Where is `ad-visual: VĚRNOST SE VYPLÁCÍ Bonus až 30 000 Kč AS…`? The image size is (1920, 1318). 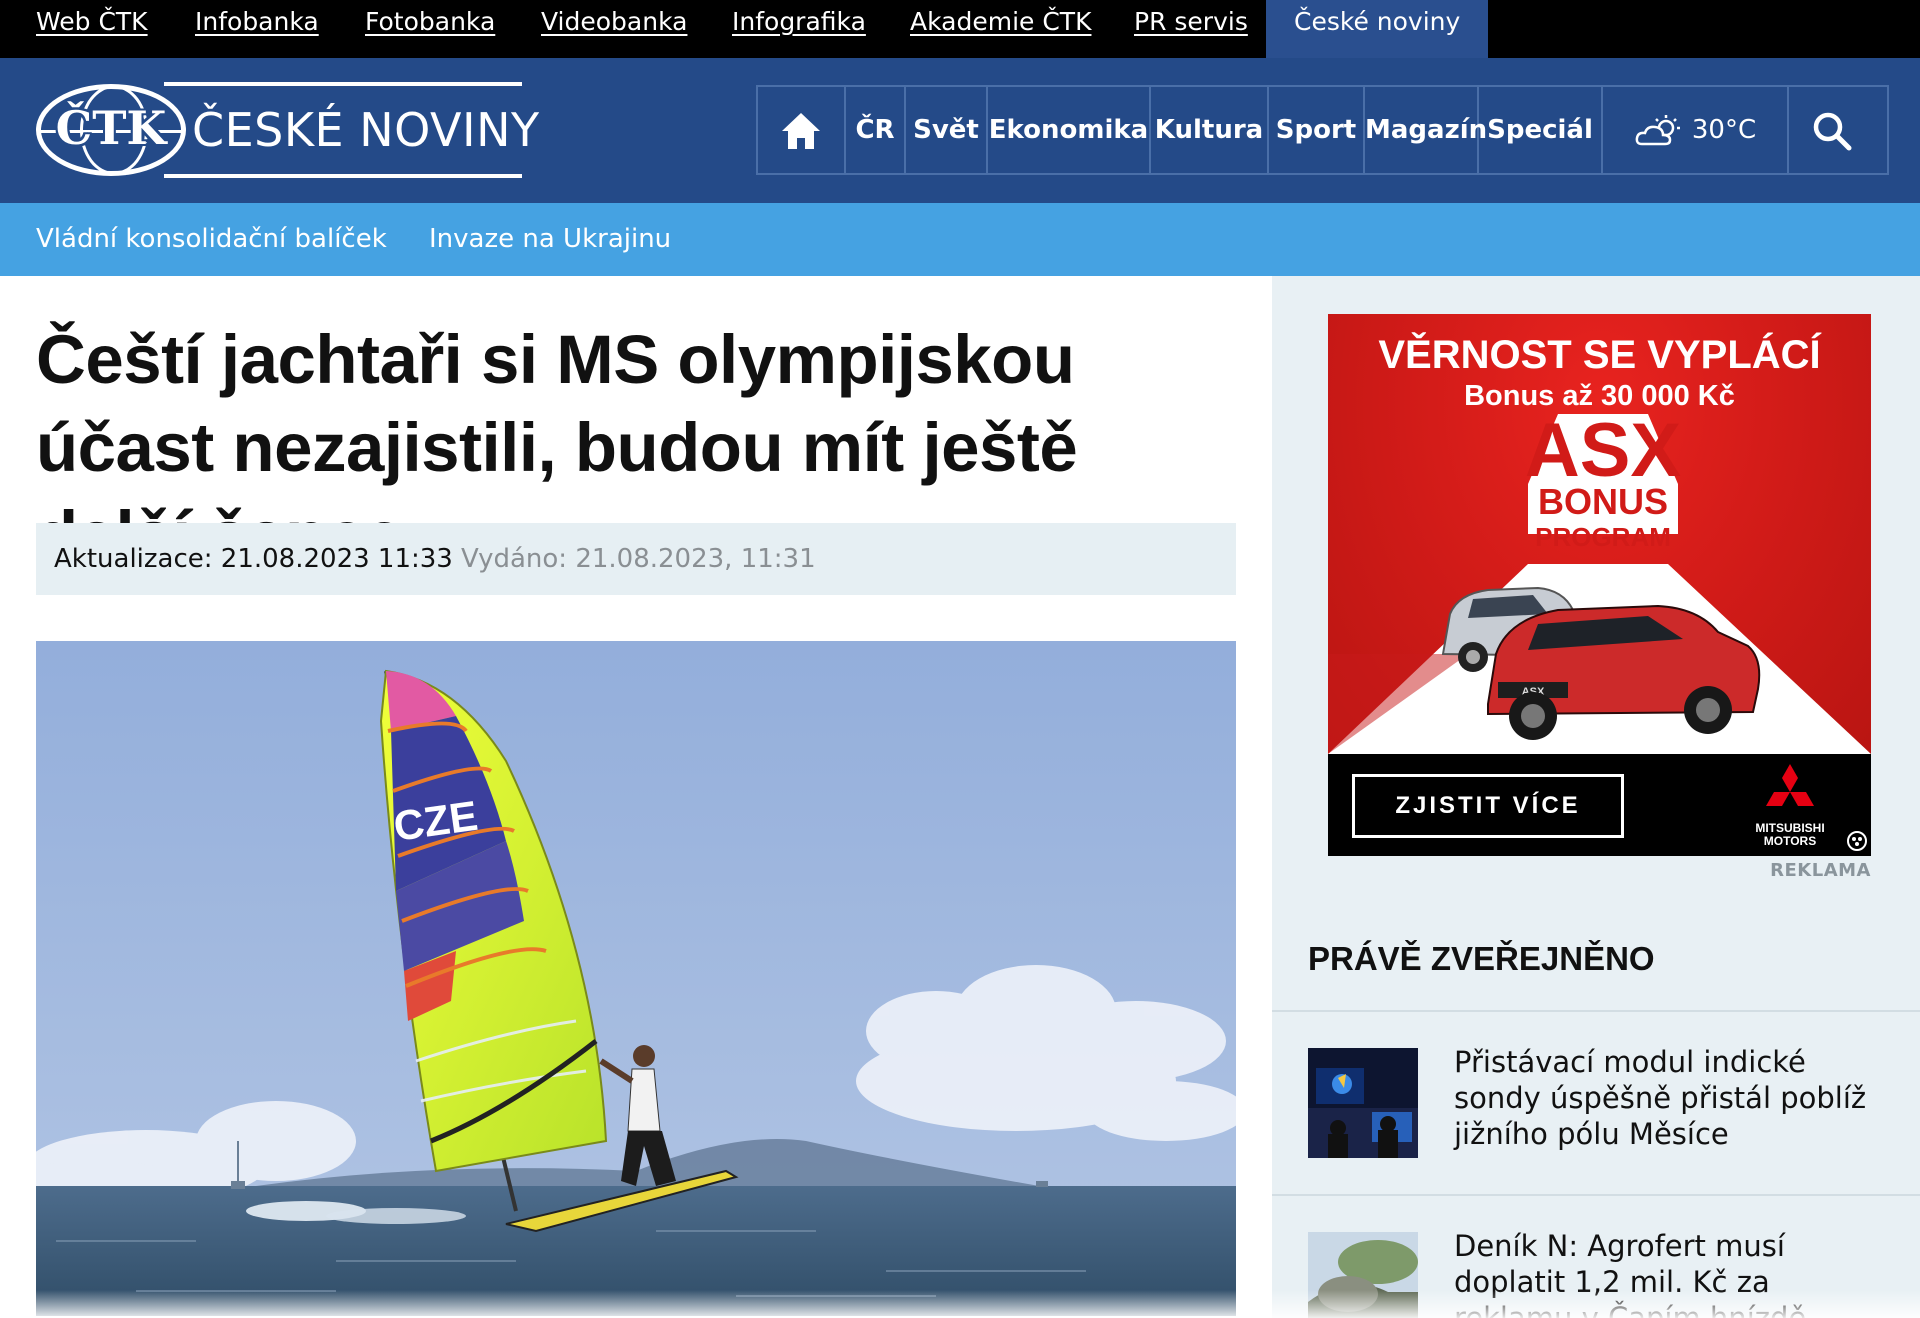
ad-visual: VĚRNOST SE VYPLÁCÍ Bonus až 30 000 Kč AS… is located at coordinates (1599, 534).